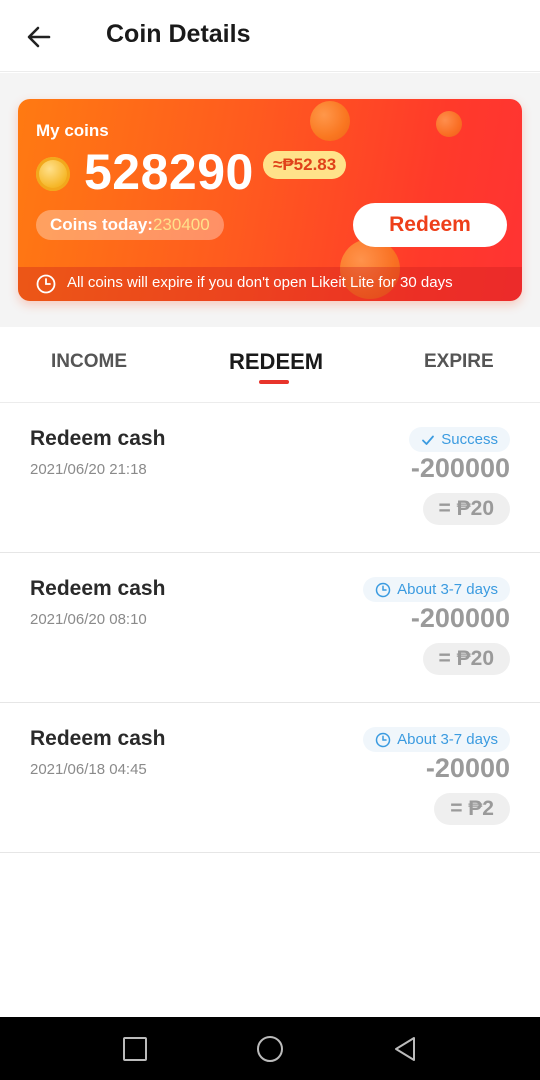 The width and height of the screenshot is (540, 1080). I want to click on back-nav-button, so click(405, 1049).